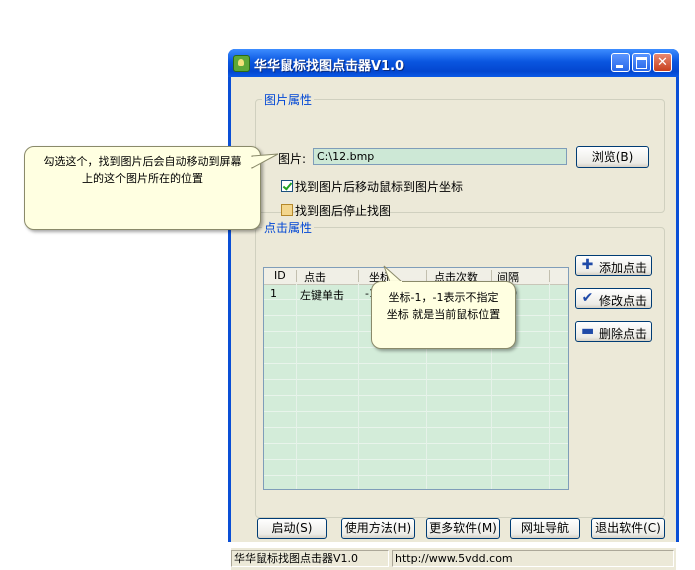  I want to click on minimize-button, so click(620, 62).